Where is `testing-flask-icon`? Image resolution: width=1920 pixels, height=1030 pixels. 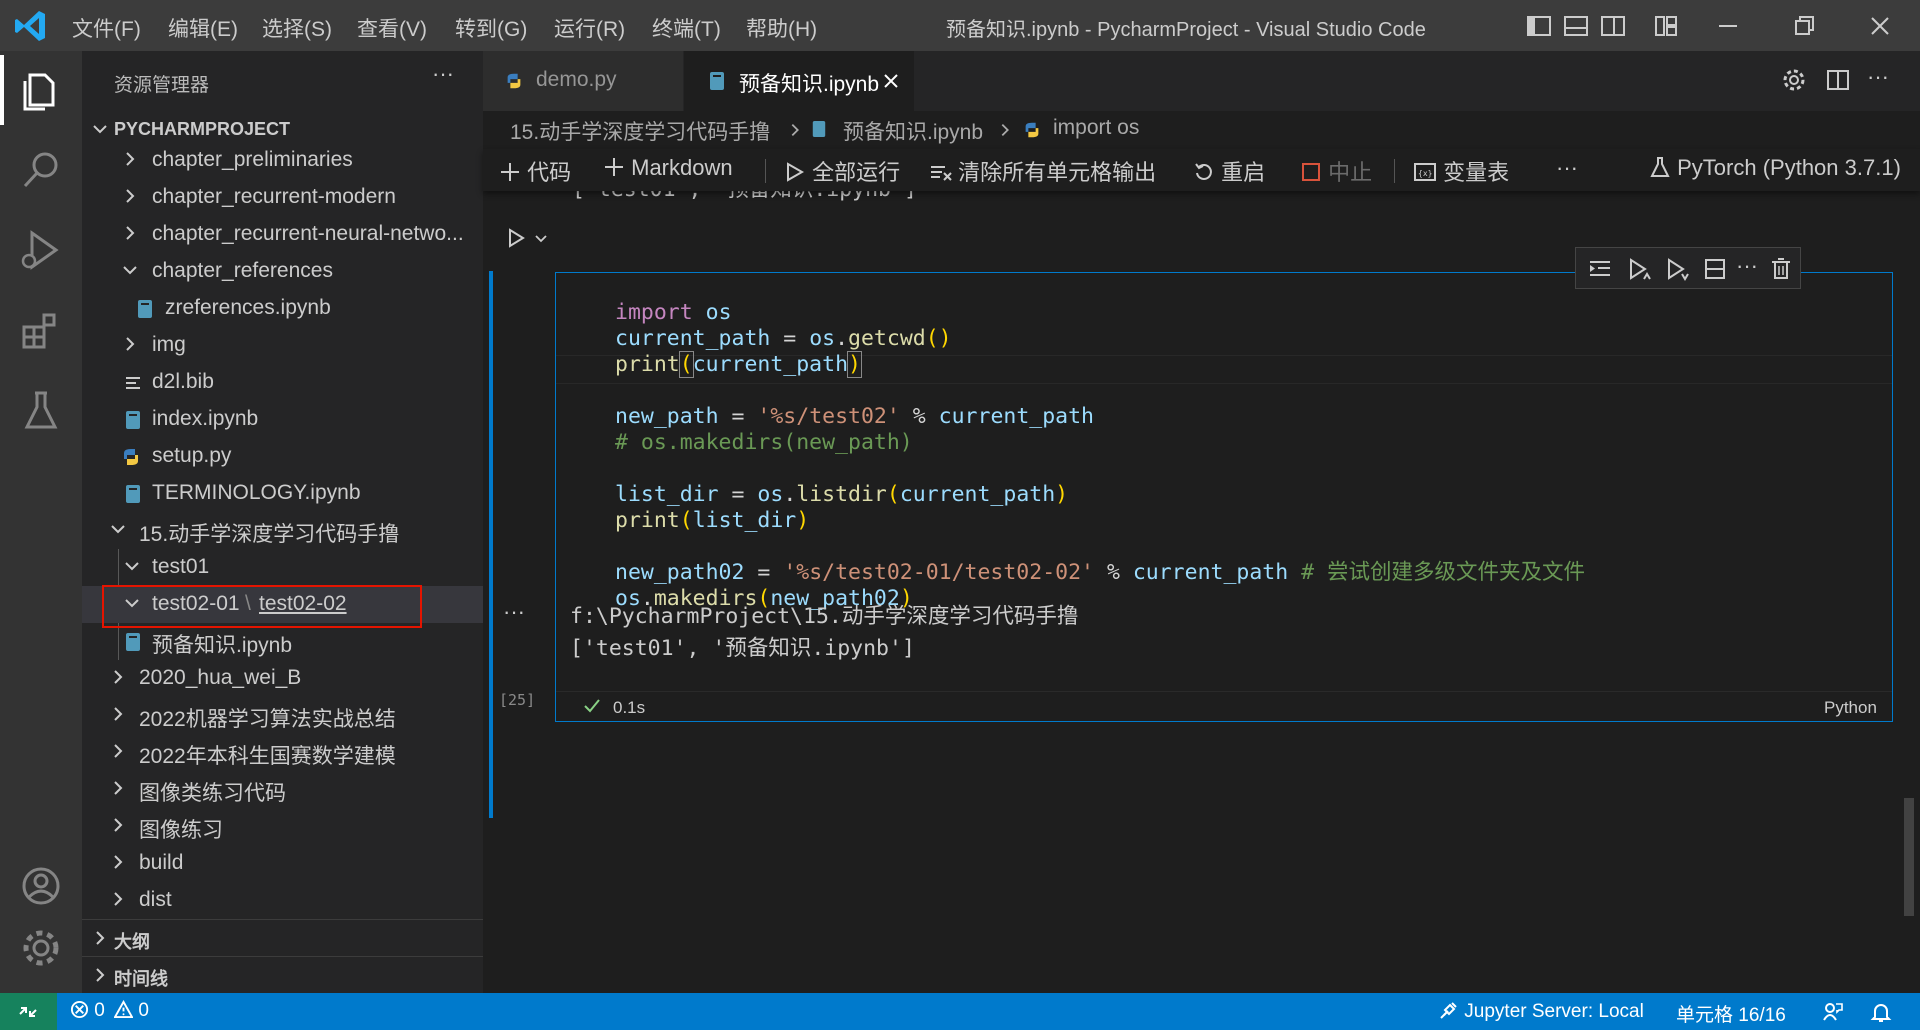 testing-flask-icon is located at coordinates (41, 410).